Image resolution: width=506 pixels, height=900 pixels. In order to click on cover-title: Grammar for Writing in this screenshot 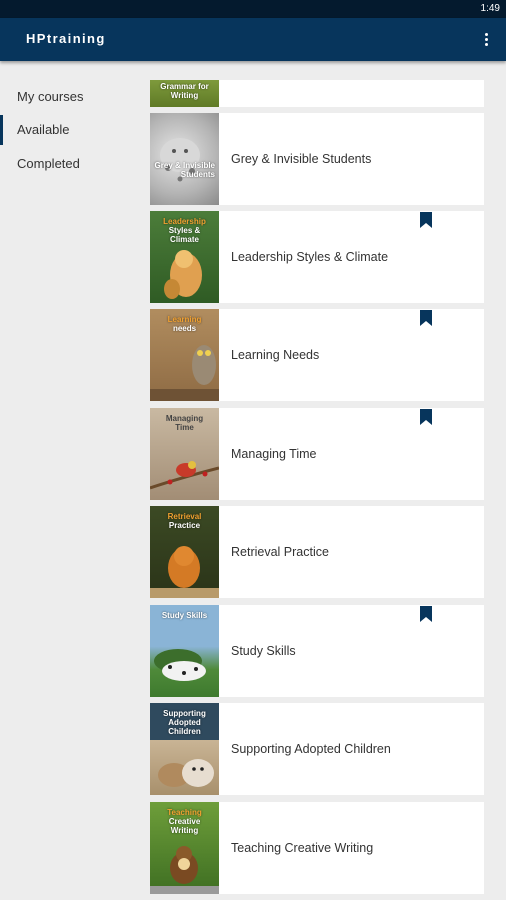, I will do `click(184, 91)`.